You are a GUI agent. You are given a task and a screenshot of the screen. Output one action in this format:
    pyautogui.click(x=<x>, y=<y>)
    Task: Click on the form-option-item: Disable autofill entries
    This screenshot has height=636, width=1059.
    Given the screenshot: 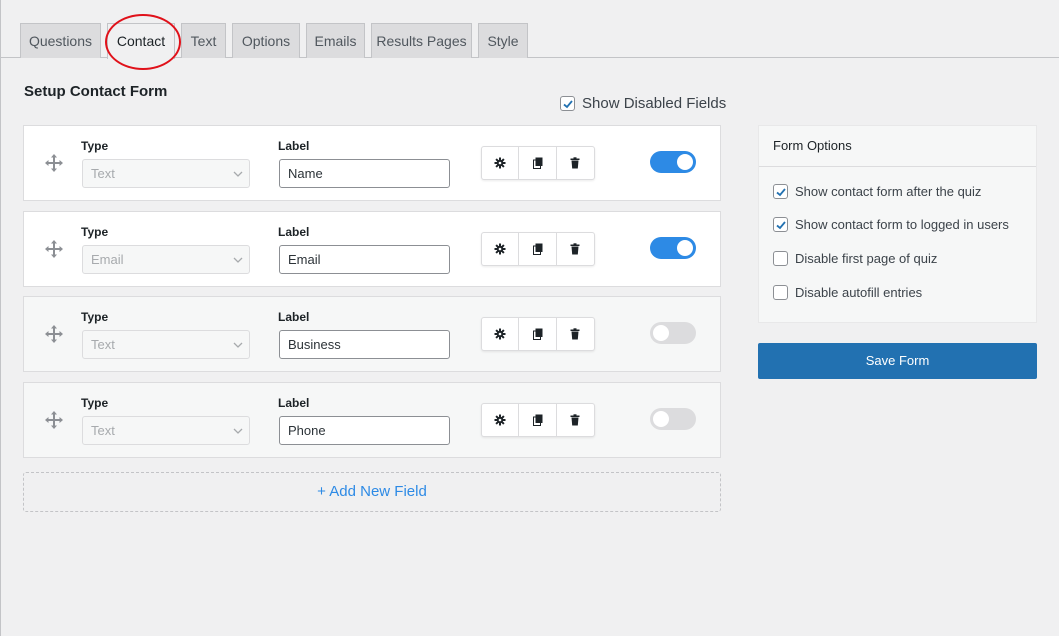 What is the action you would take?
    pyautogui.click(x=847, y=292)
    